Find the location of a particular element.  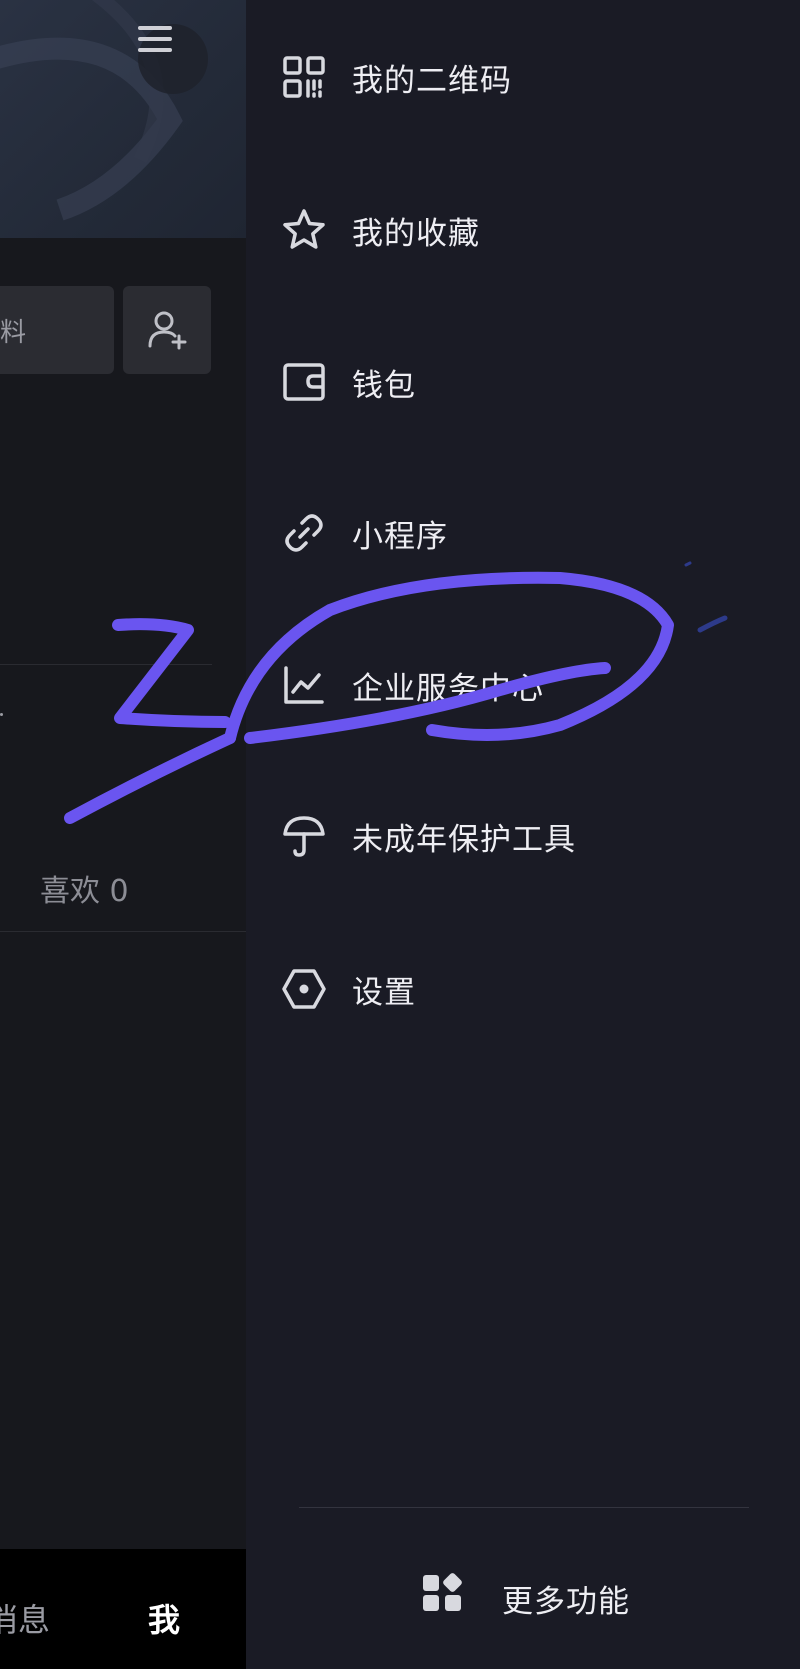

edit-profile-button: 料 is located at coordinates (57, 330).